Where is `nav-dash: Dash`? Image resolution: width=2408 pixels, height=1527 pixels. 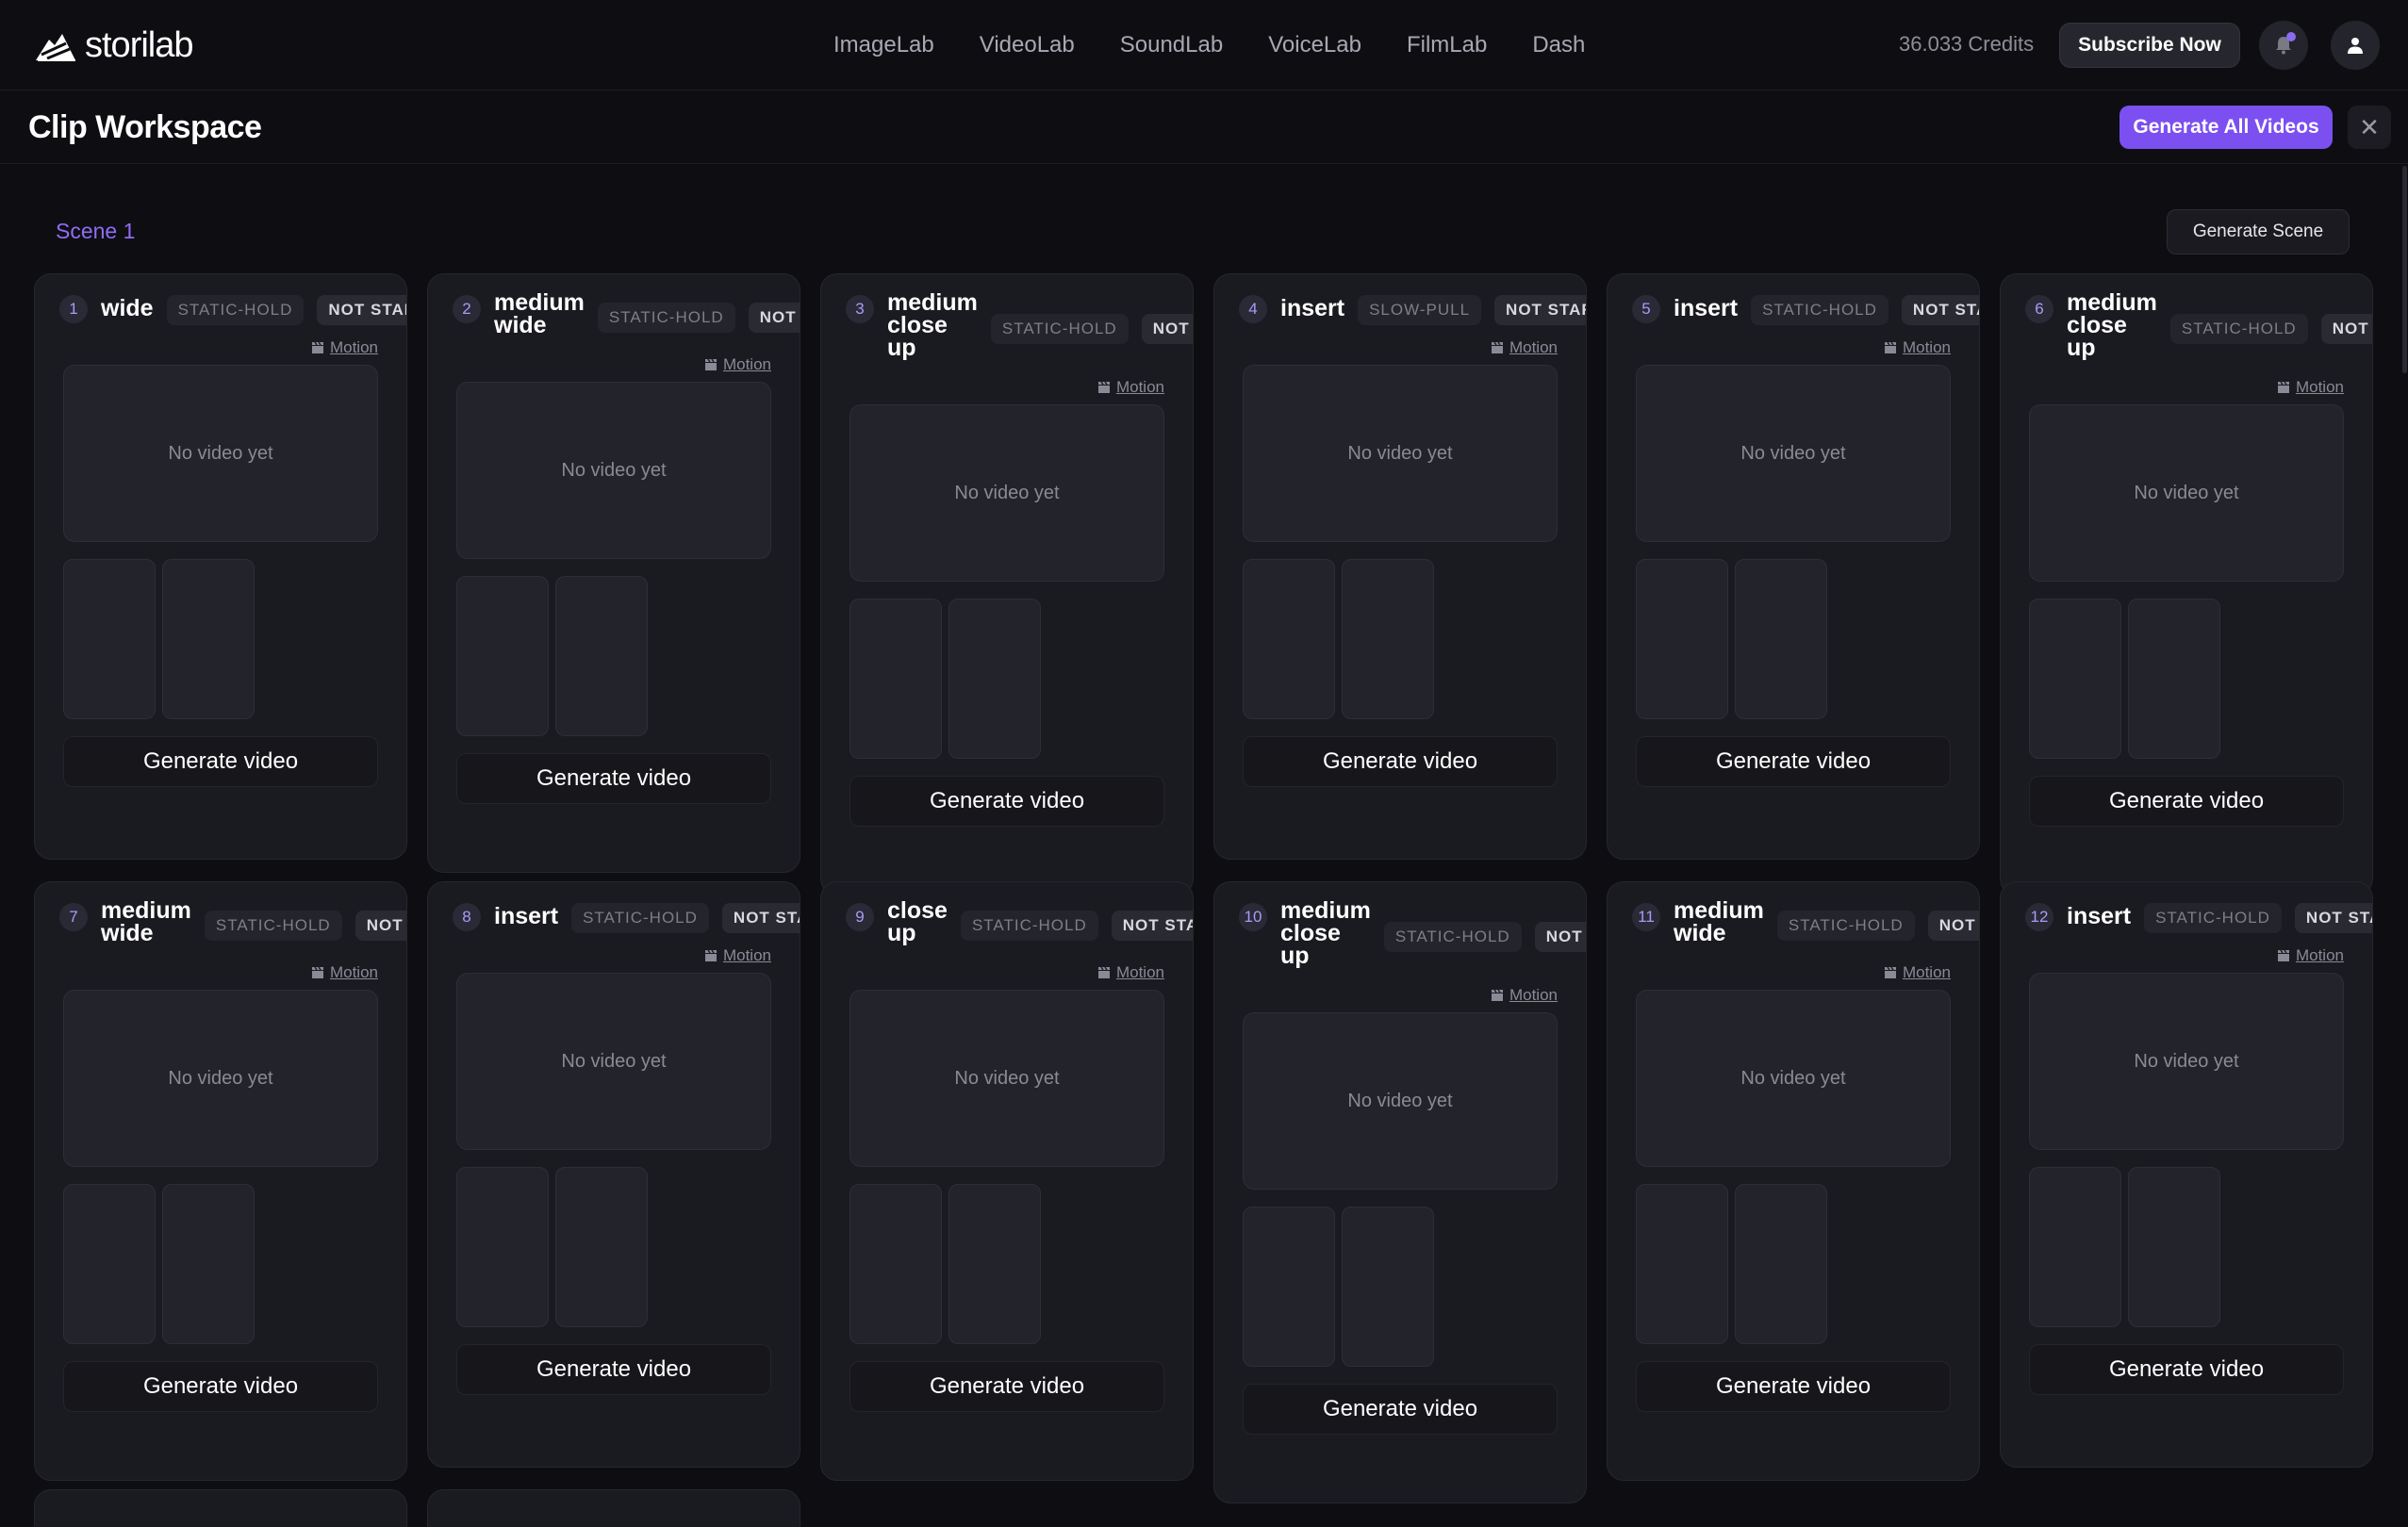
nav-dash: Dash is located at coordinates (1558, 45).